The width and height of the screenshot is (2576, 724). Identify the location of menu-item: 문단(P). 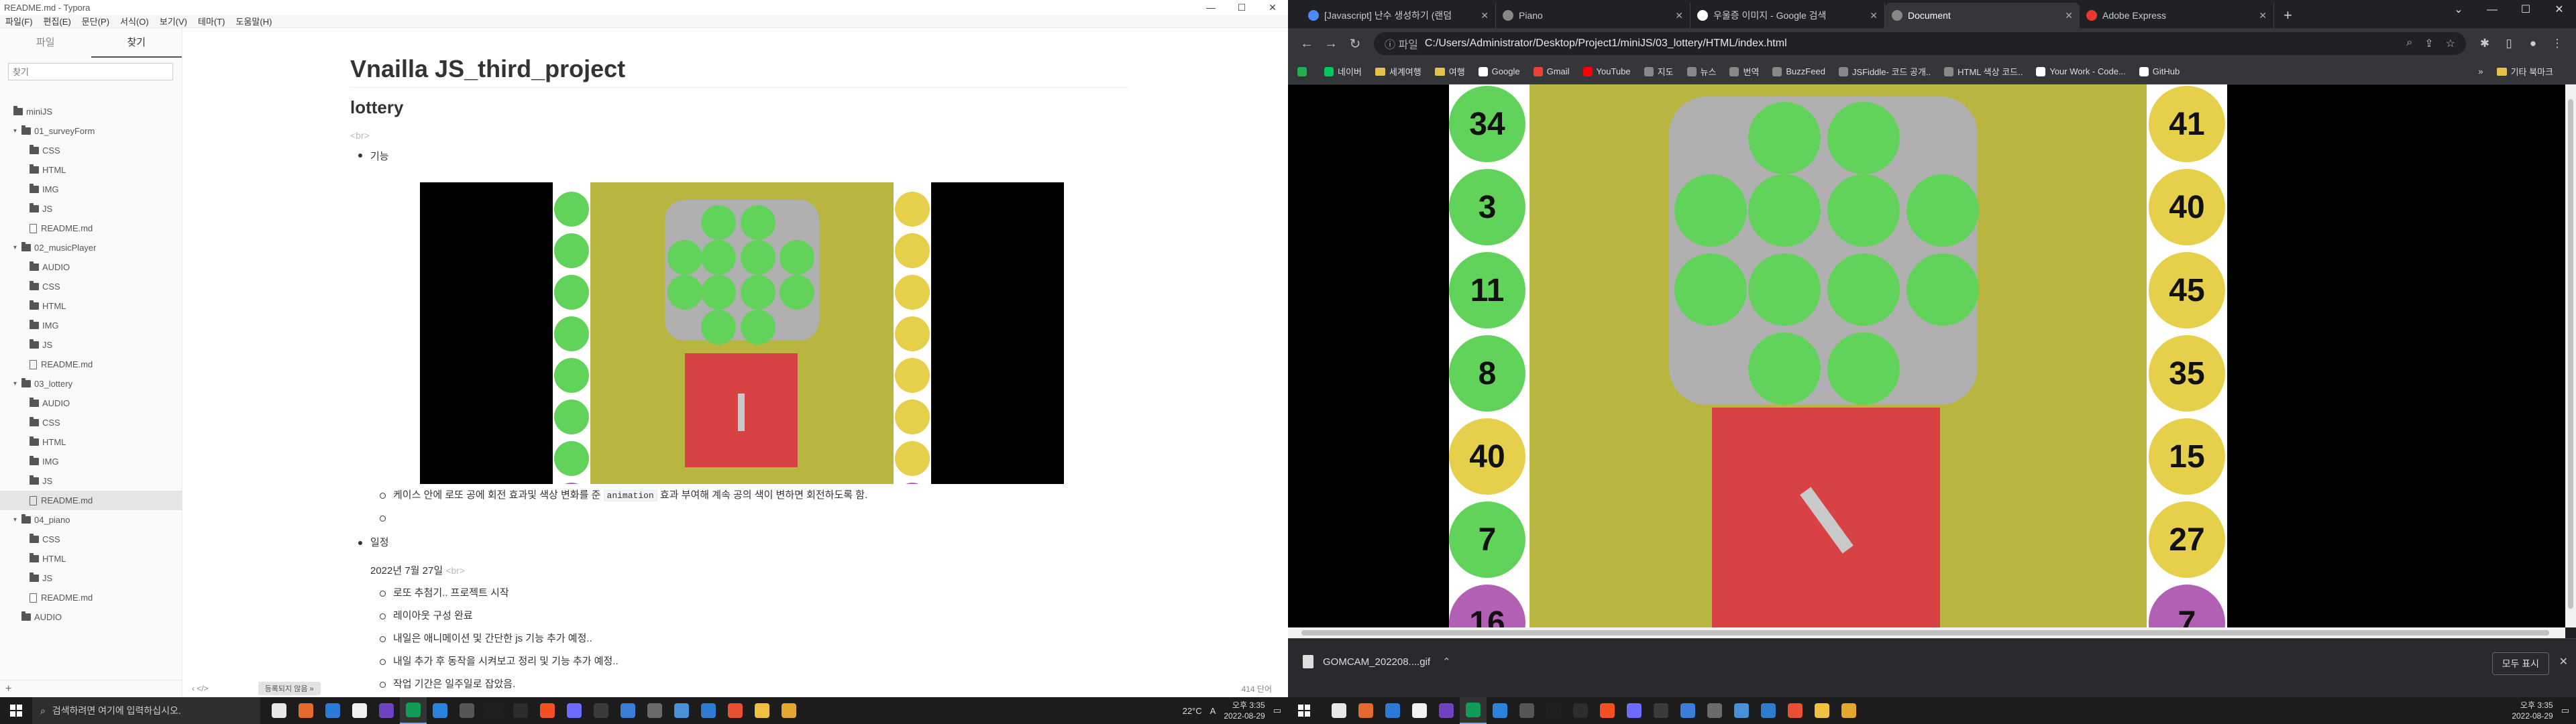
(95, 21).